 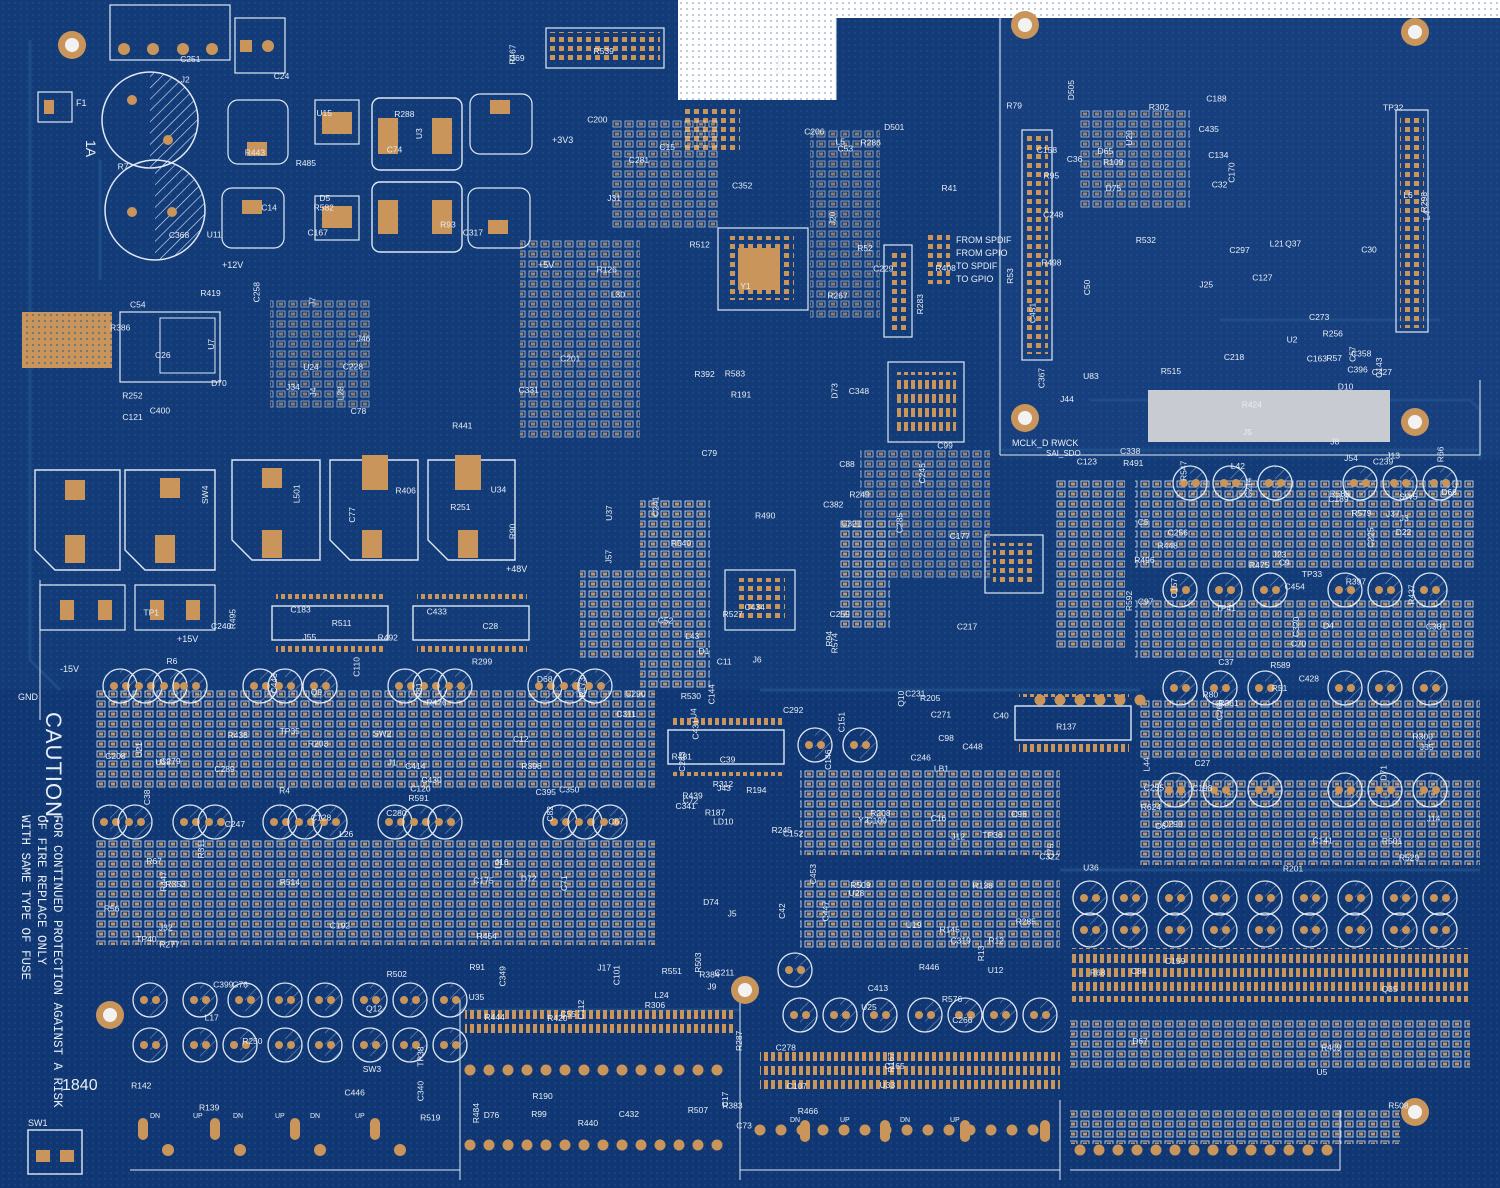 What do you see at coordinates (755, 607) in the screenshot?
I see `ref-designator: C434` at bounding box center [755, 607].